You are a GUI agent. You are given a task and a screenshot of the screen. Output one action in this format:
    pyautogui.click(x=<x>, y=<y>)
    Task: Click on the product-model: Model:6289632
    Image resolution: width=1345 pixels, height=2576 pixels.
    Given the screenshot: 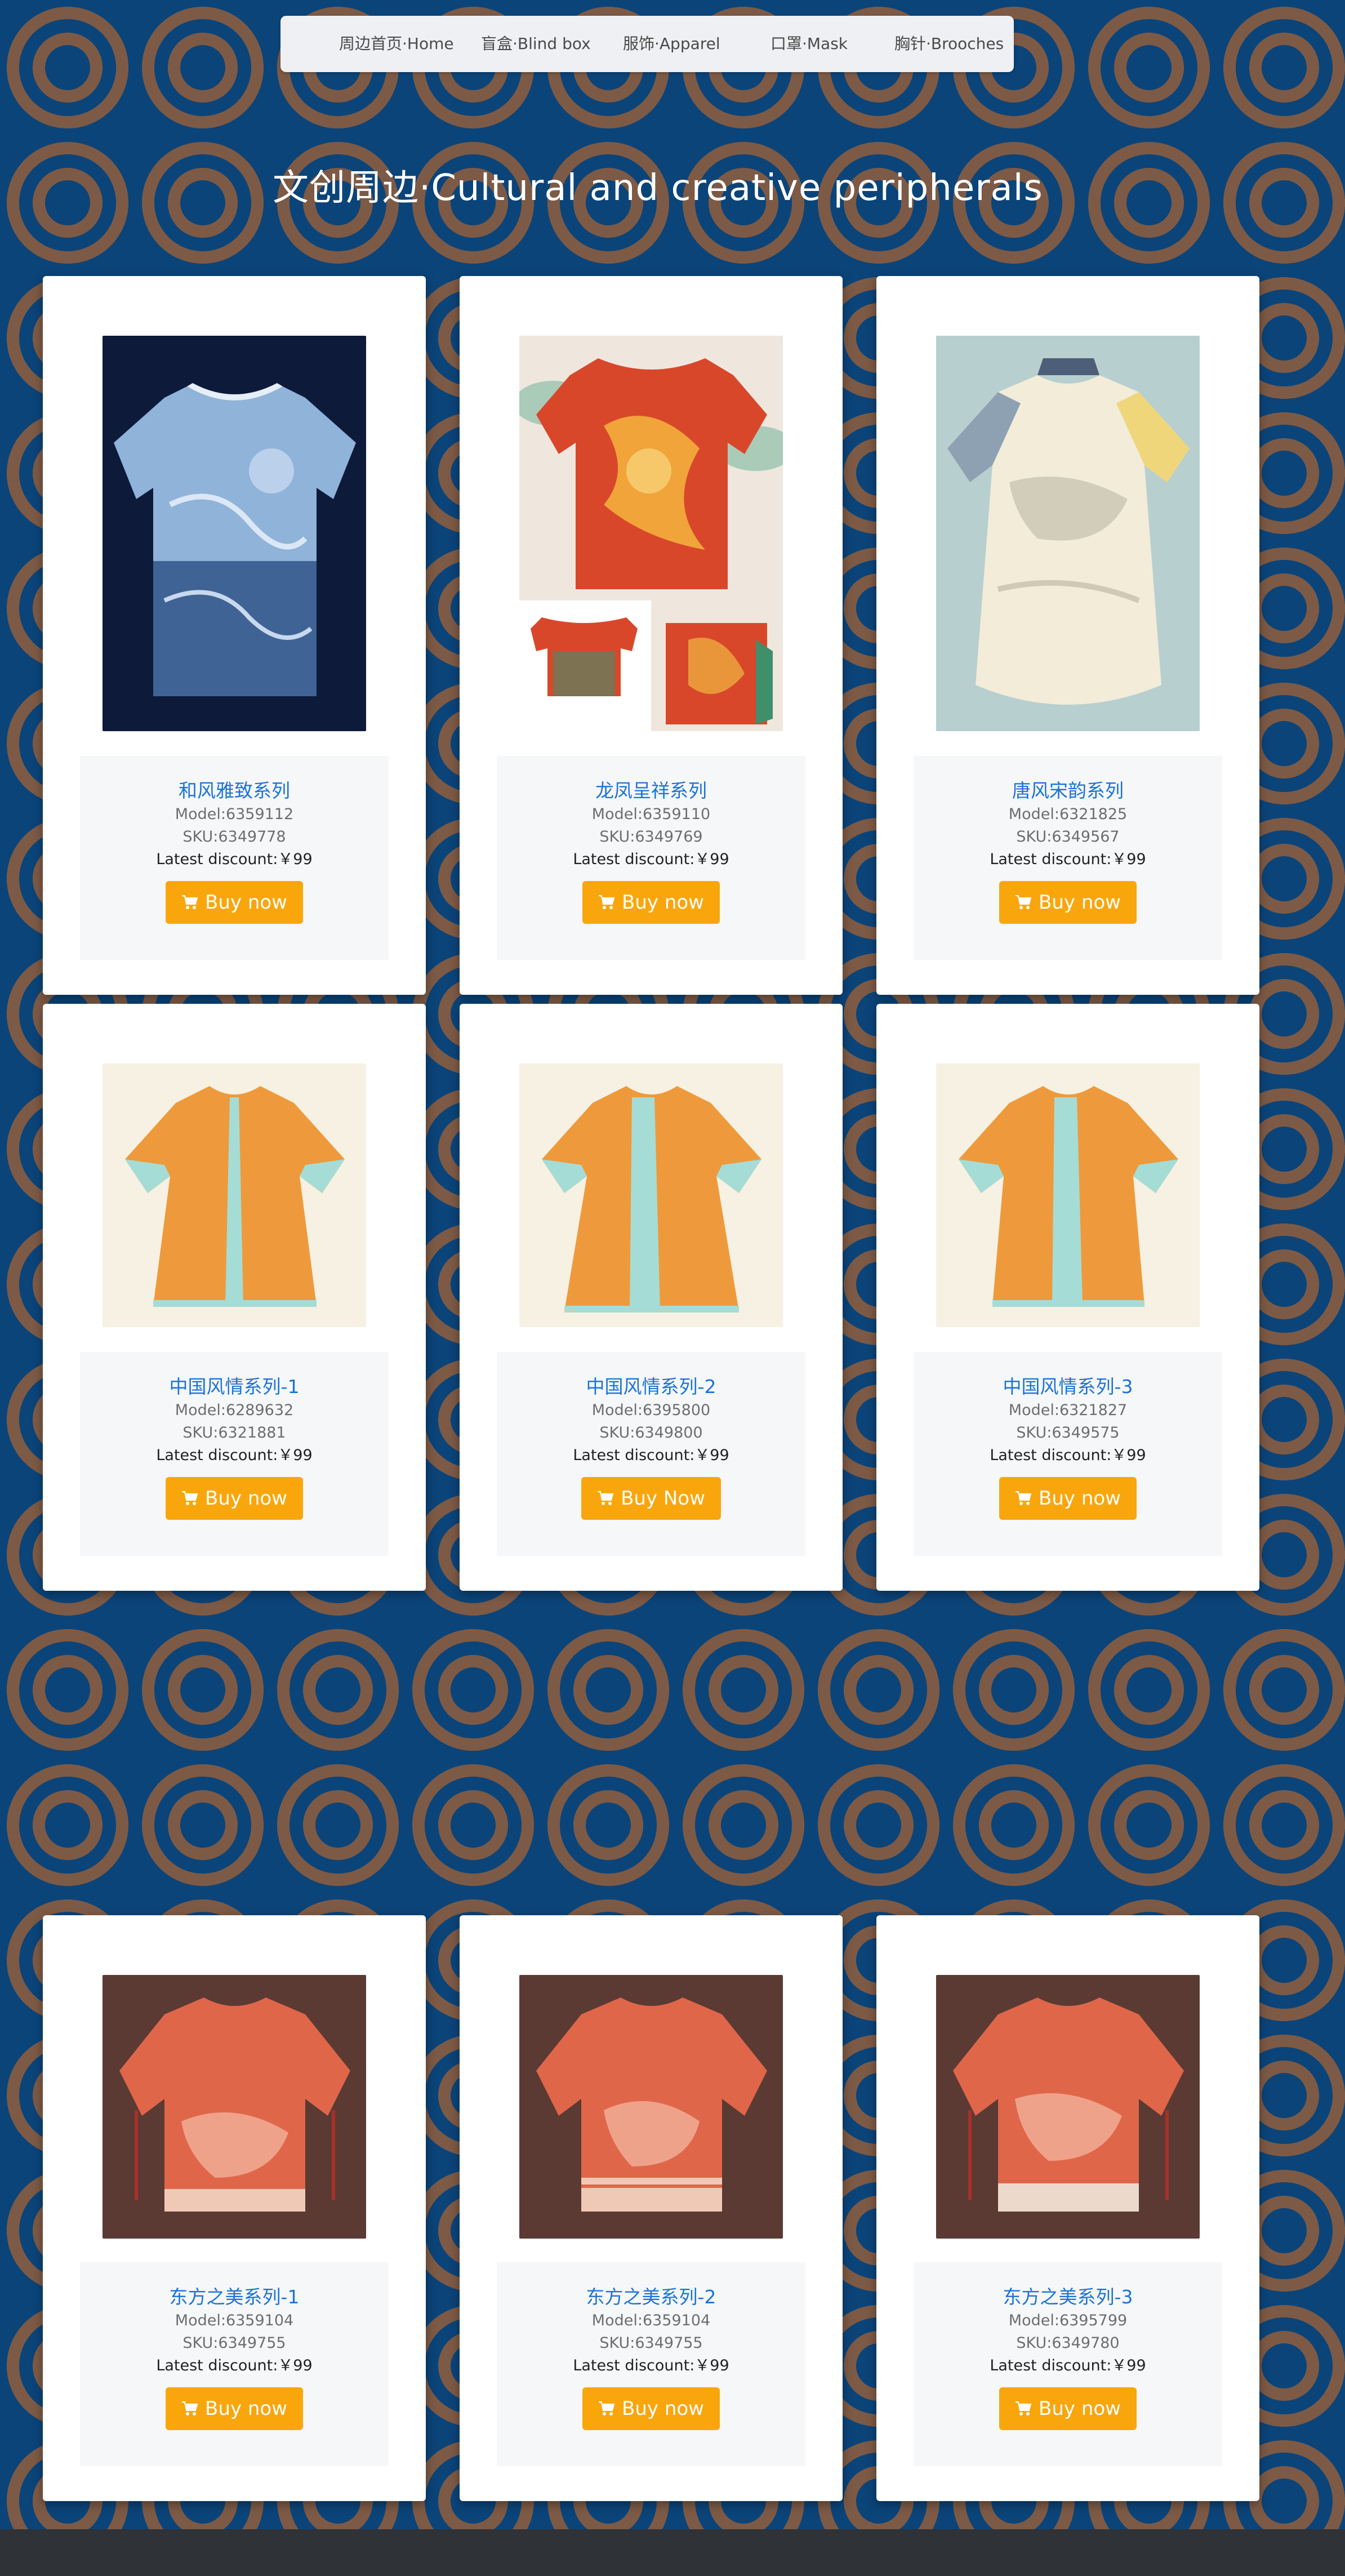 What is the action you would take?
    pyautogui.click(x=234, y=1410)
    